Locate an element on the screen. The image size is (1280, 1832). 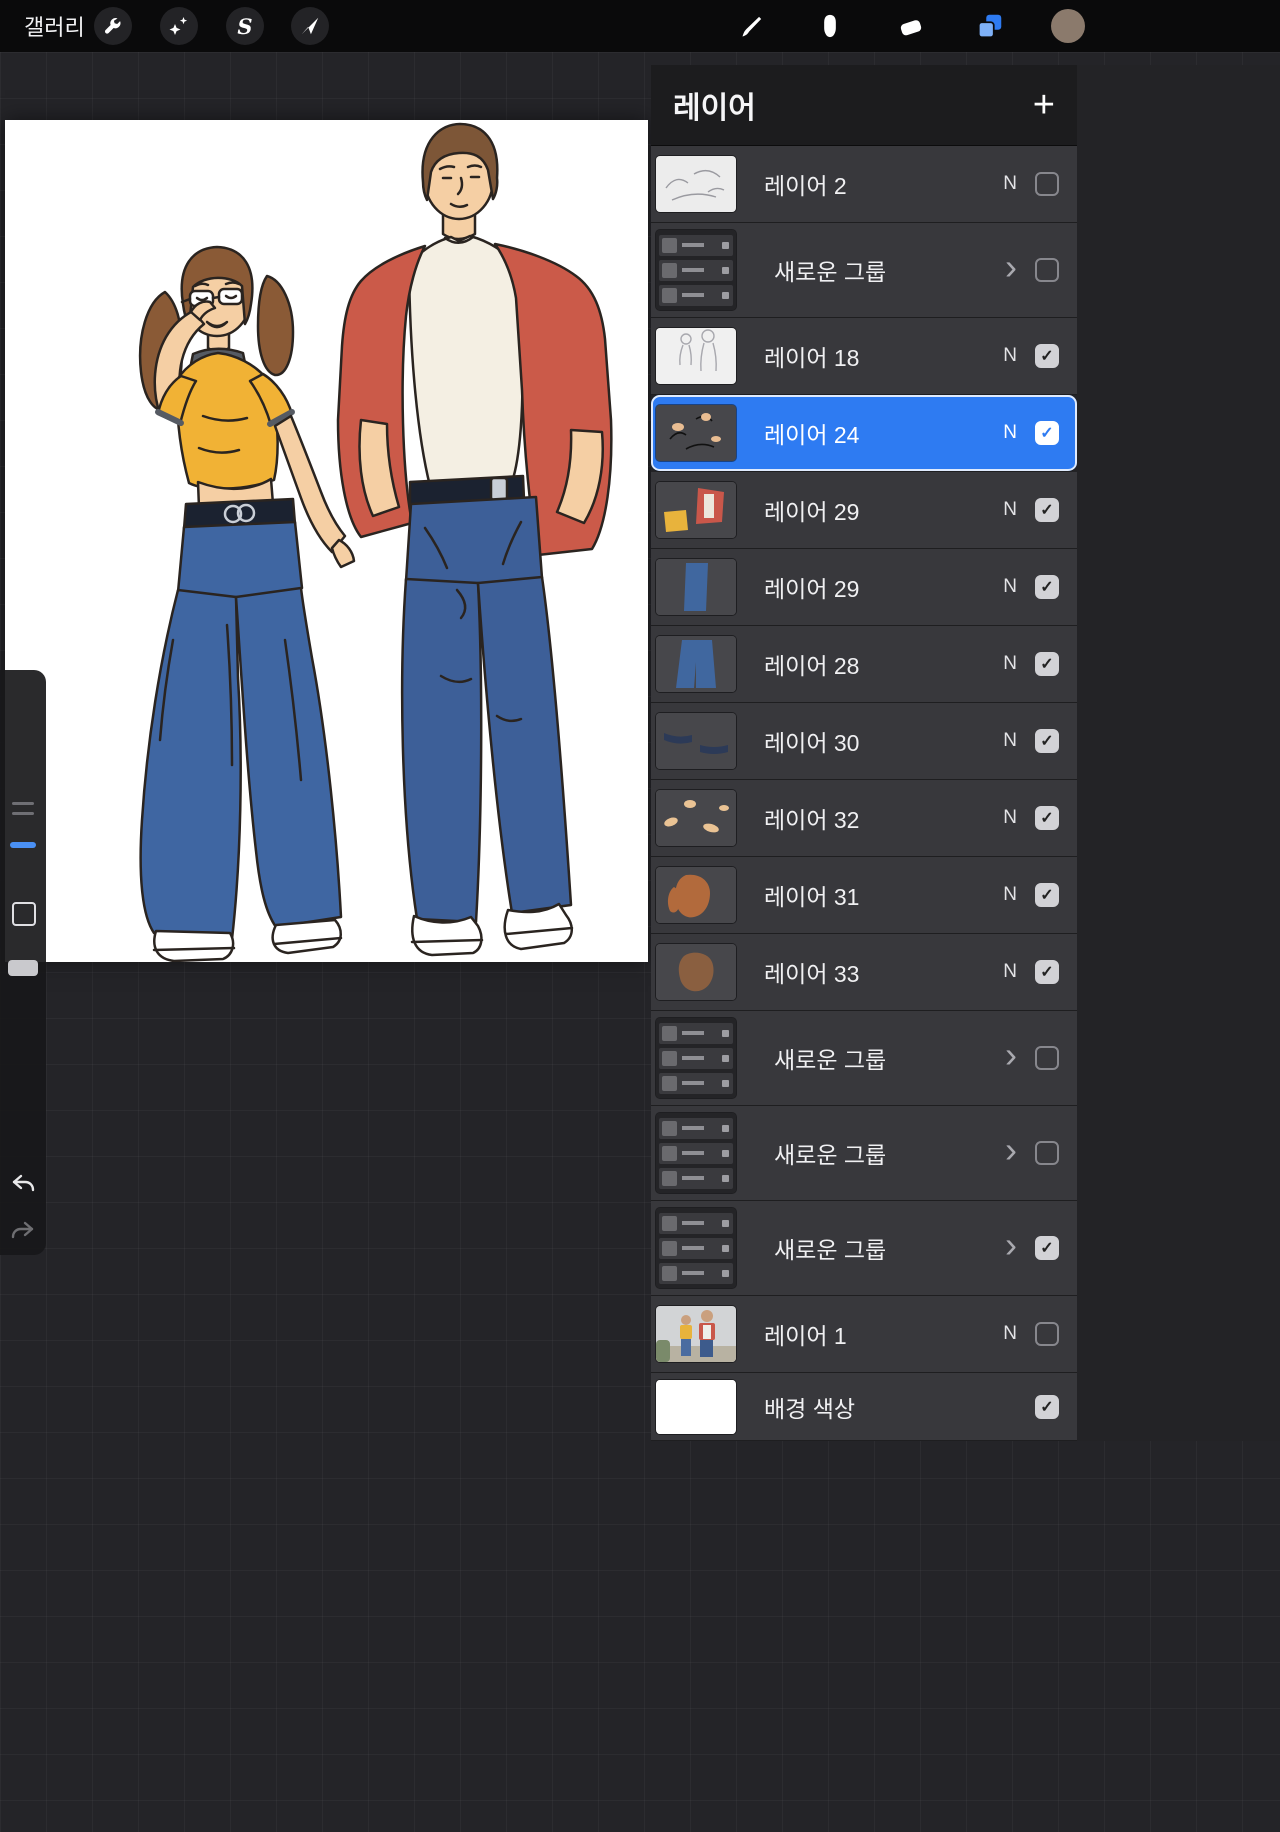
magic-wand-icon is located at coordinates (178, 26).